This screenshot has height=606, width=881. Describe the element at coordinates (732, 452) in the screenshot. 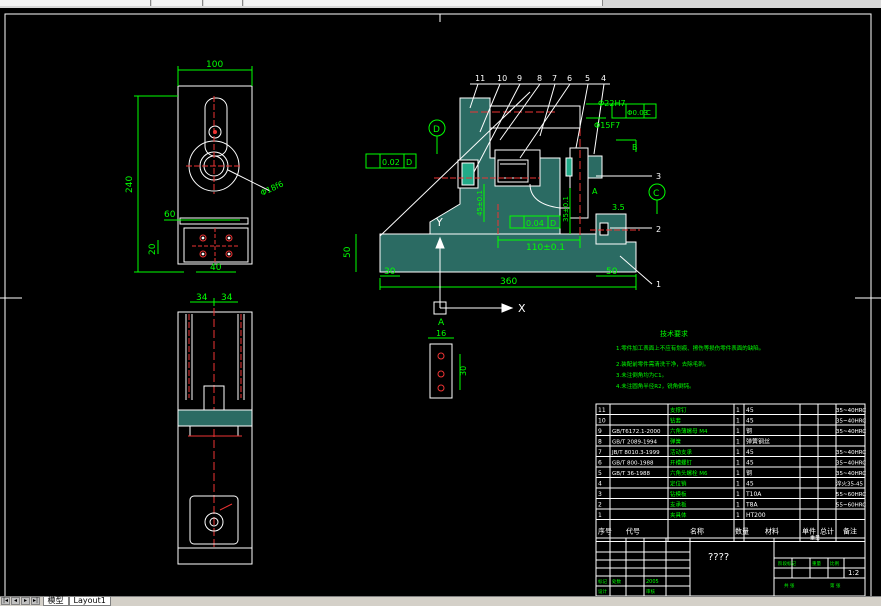

I see `bom-row: 7 JB/T 8010.3-1999 活动支承 1 45 35~40HRC` at that location.